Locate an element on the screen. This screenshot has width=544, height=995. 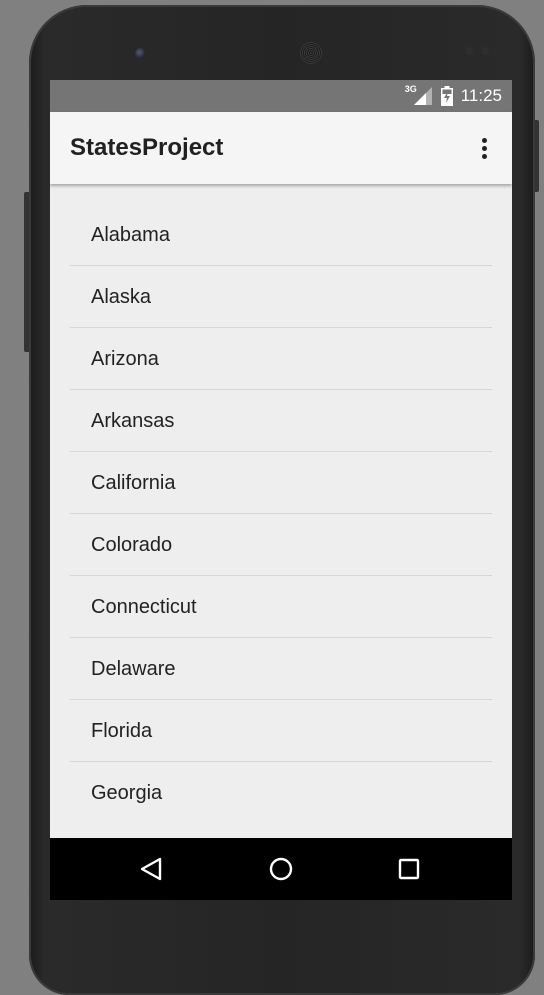
list-item: Delaware is located at coordinates (281, 669).